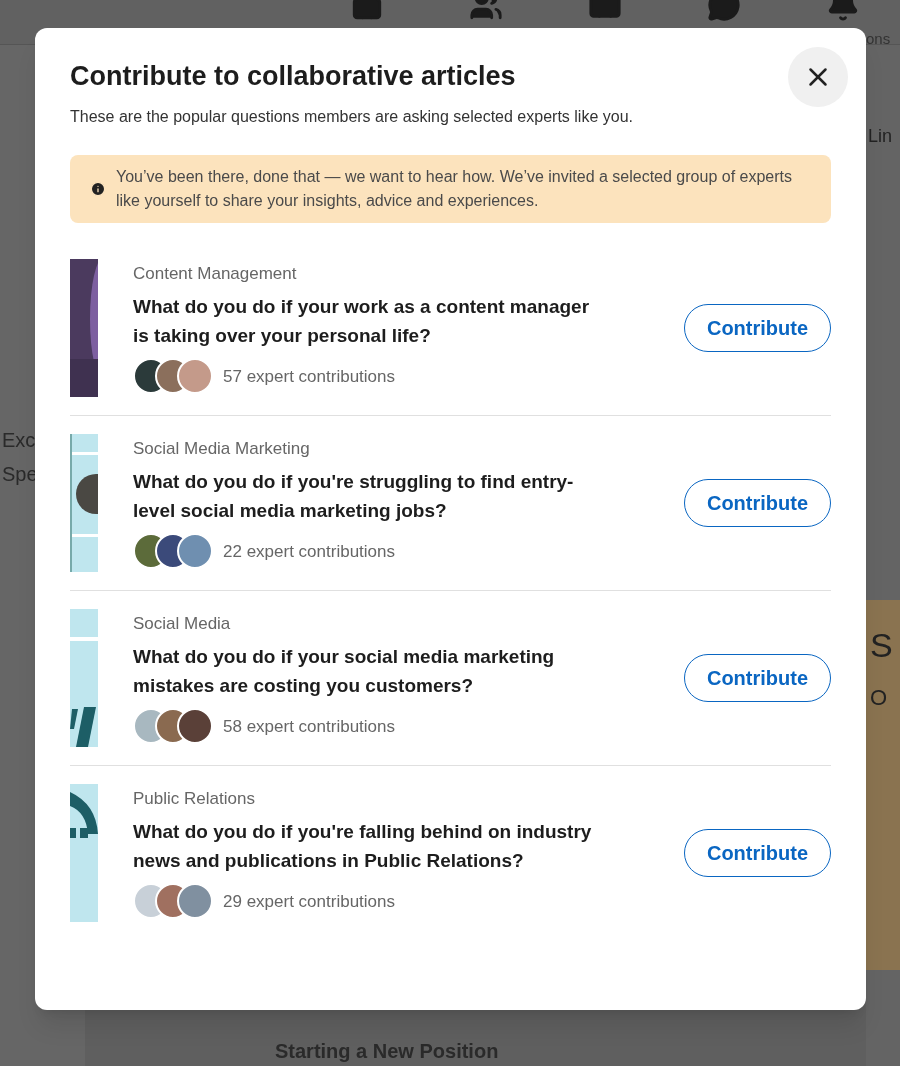 This screenshot has width=900, height=1066. What do you see at coordinates (881, 136) in the screenshot?
I see `sidebar-heading: Lin` at bounding box center [881, 136].